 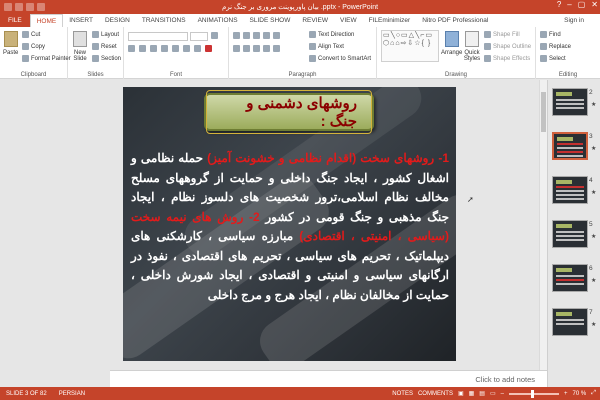 I want to click on paste-icon, so click(x=10, y=39).